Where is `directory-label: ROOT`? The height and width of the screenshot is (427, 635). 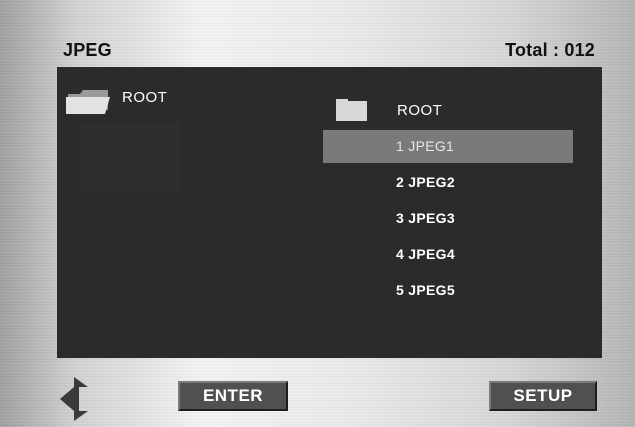 directory-label: ROOT is located at coordinates (145, 97).